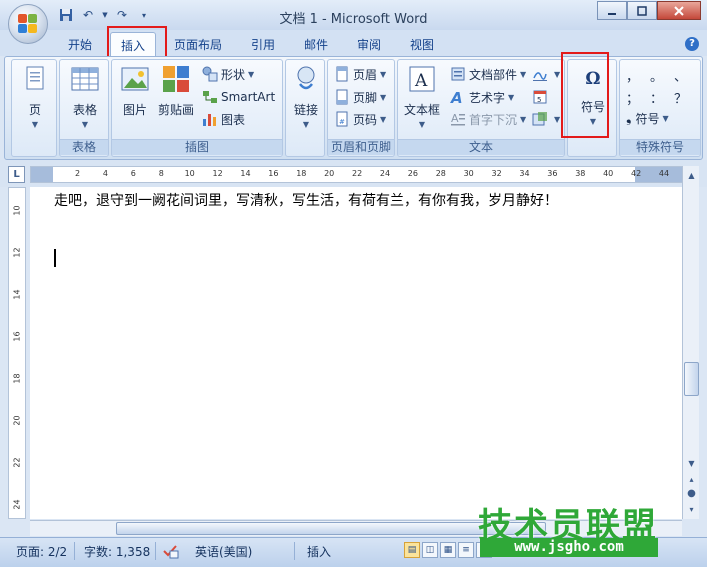  I want to click on status-separator, so click(294, 551).